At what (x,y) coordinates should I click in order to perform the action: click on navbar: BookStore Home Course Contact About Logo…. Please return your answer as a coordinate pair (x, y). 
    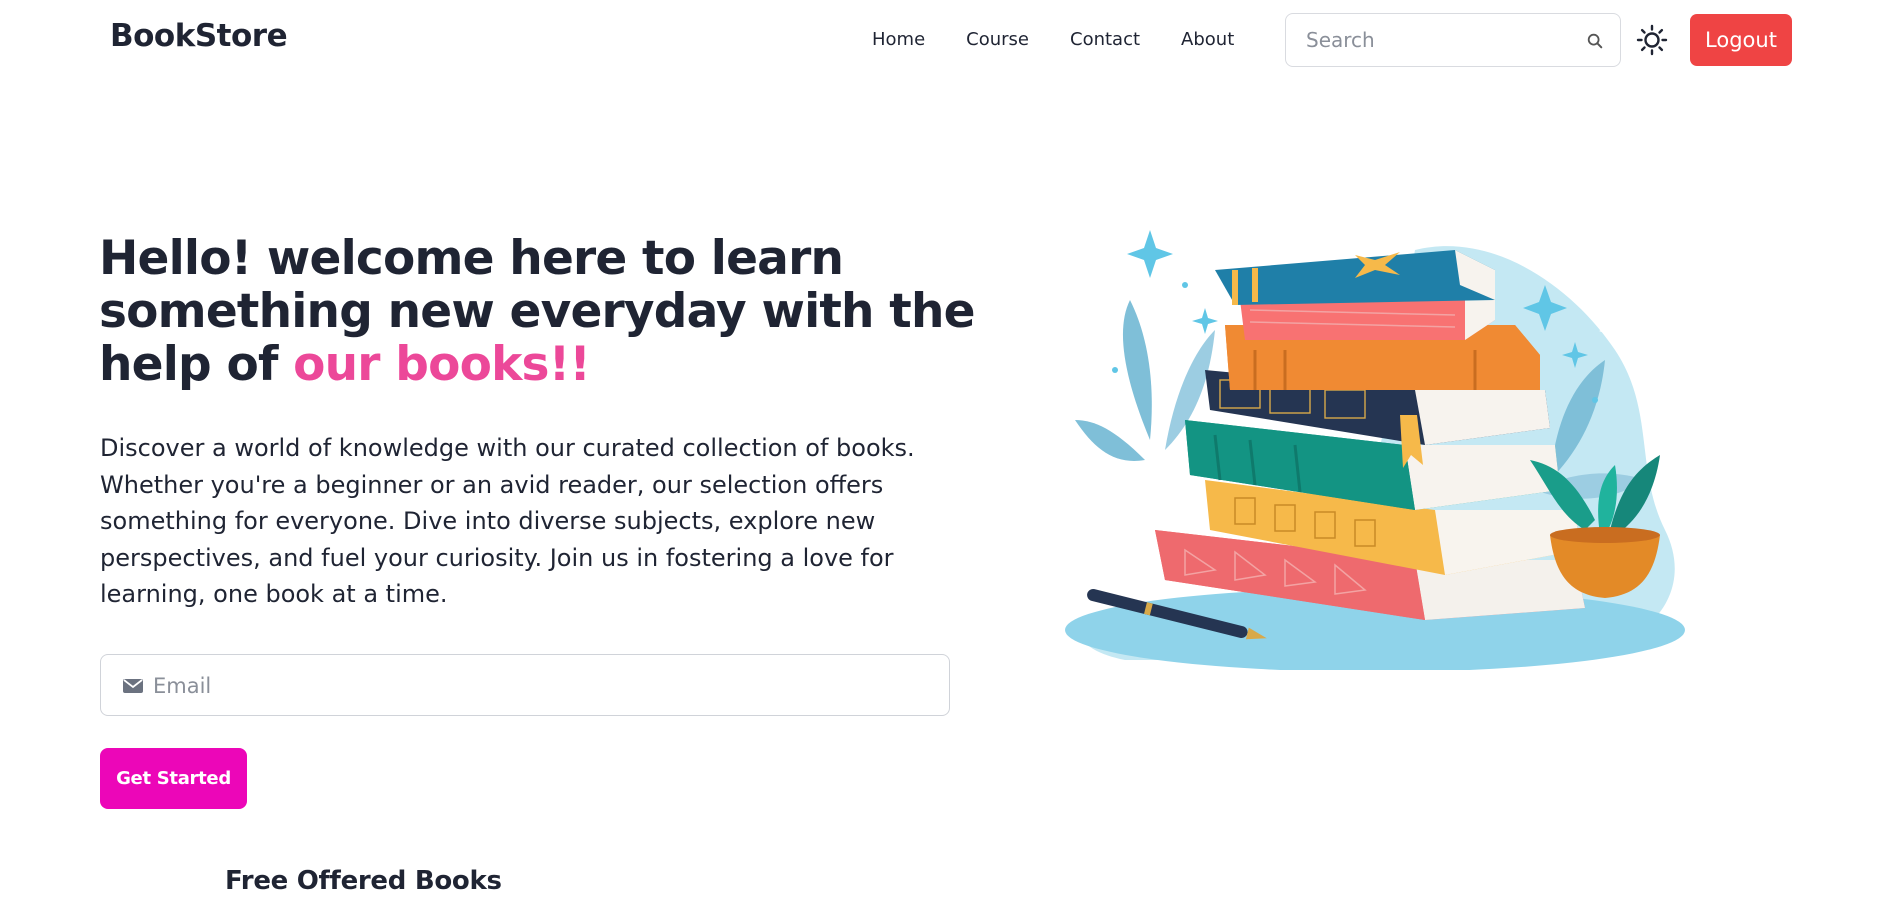
    Looking at the image, I should click on (947, 39).